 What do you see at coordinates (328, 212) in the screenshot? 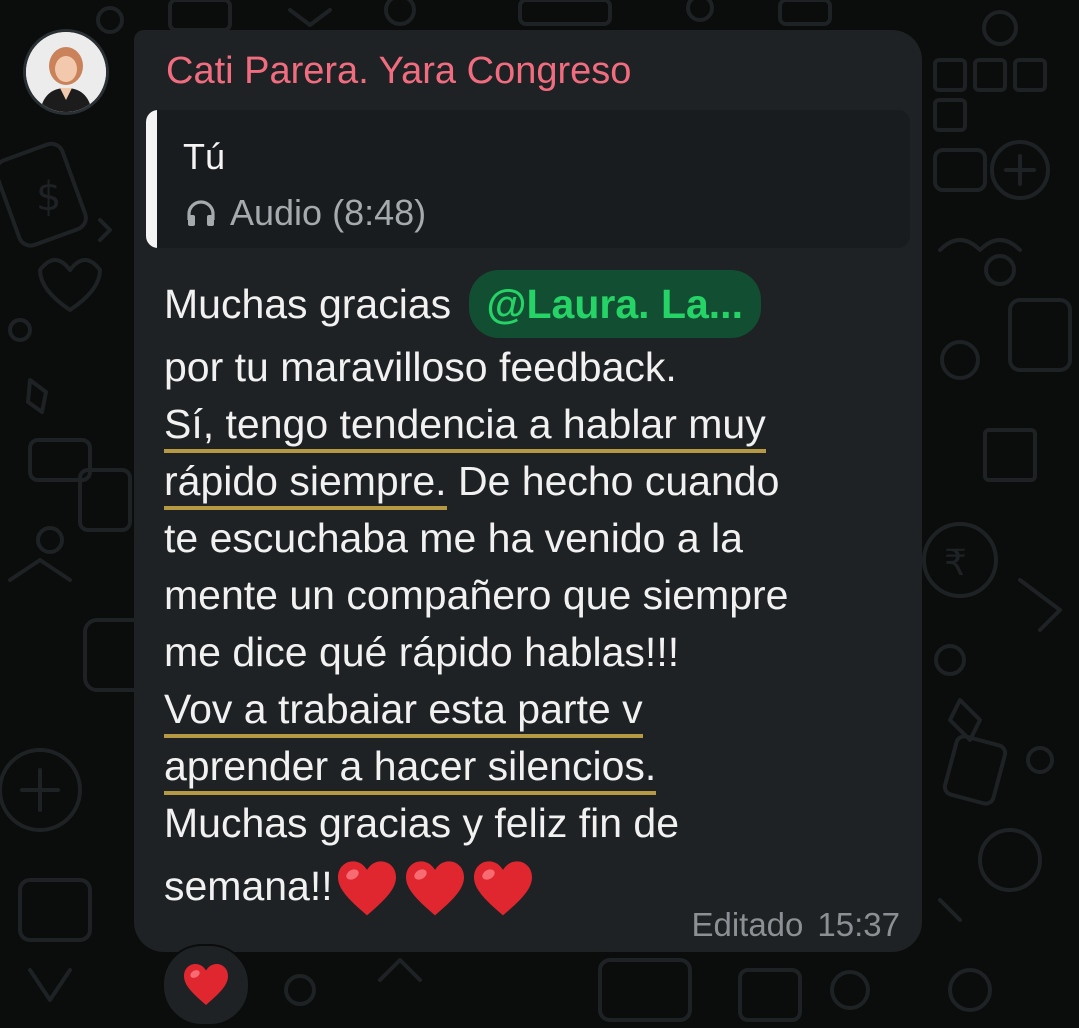
I see `reply-audio-text: Audio (8:48)` at bounding box center [328, 212].